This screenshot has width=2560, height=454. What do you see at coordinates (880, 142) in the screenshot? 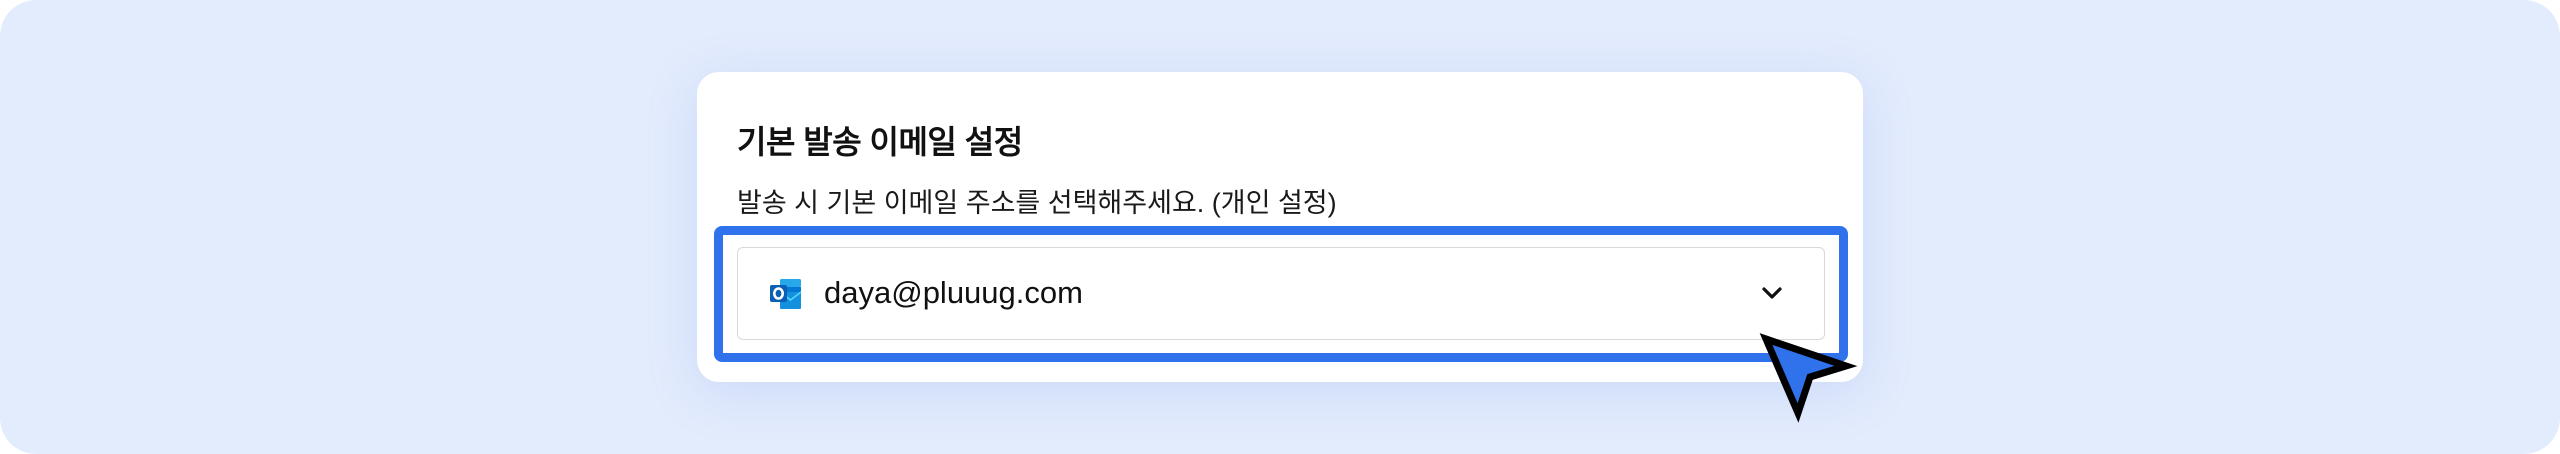
I see `card-title: 기본 발송 이메일 설정` at bounding box center [880, 142].